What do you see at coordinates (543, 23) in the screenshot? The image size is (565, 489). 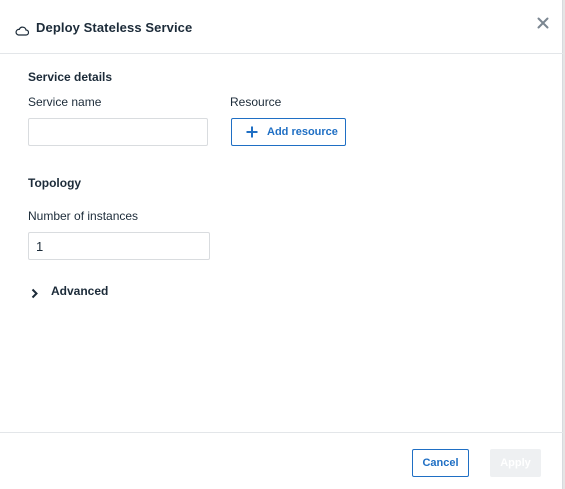 I see `close-icon` at bounding box center [543, 23].